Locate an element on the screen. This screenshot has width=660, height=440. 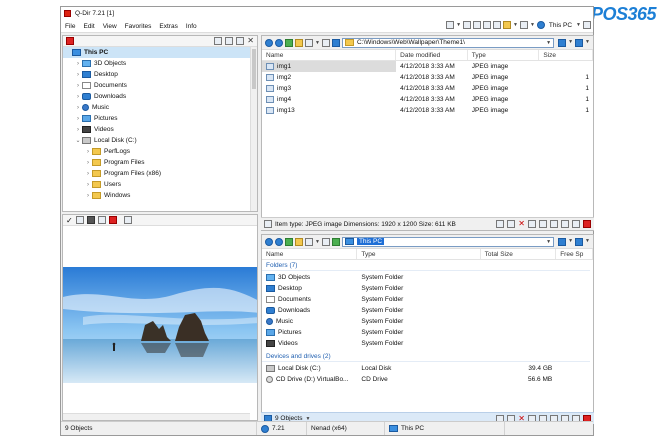
file-row: img2 4/12/2018 3:33 AM JPEG image 1 is located at coordinates (427, 77).